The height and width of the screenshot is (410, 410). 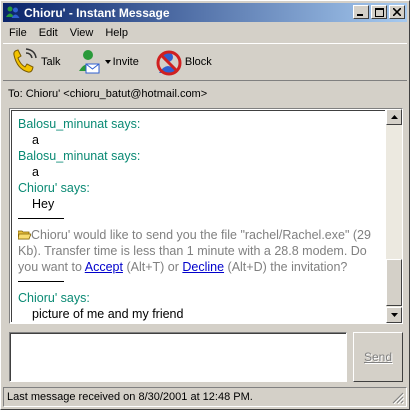 I want to click on message-input, so click(x=178, y=357).